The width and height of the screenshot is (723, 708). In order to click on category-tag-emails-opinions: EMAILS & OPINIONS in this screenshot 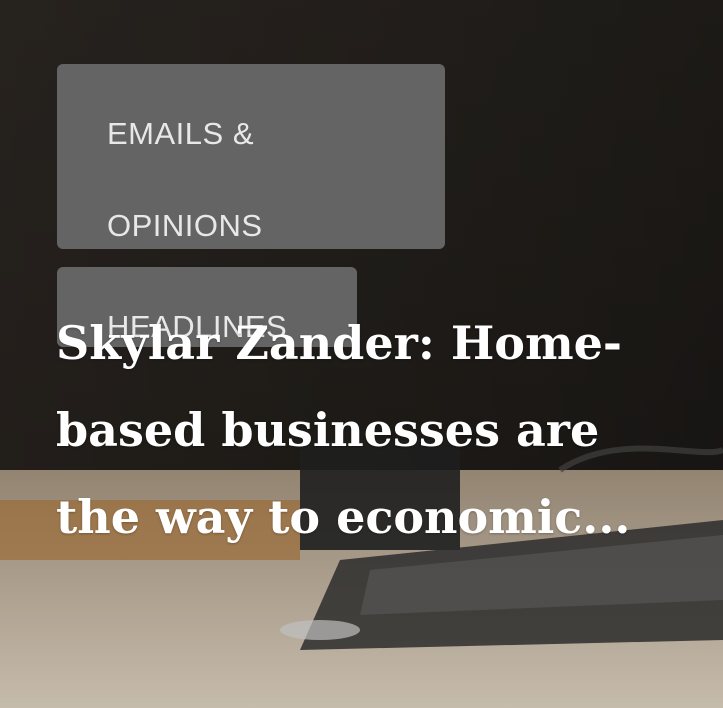, I will do `click(251, 156)`.